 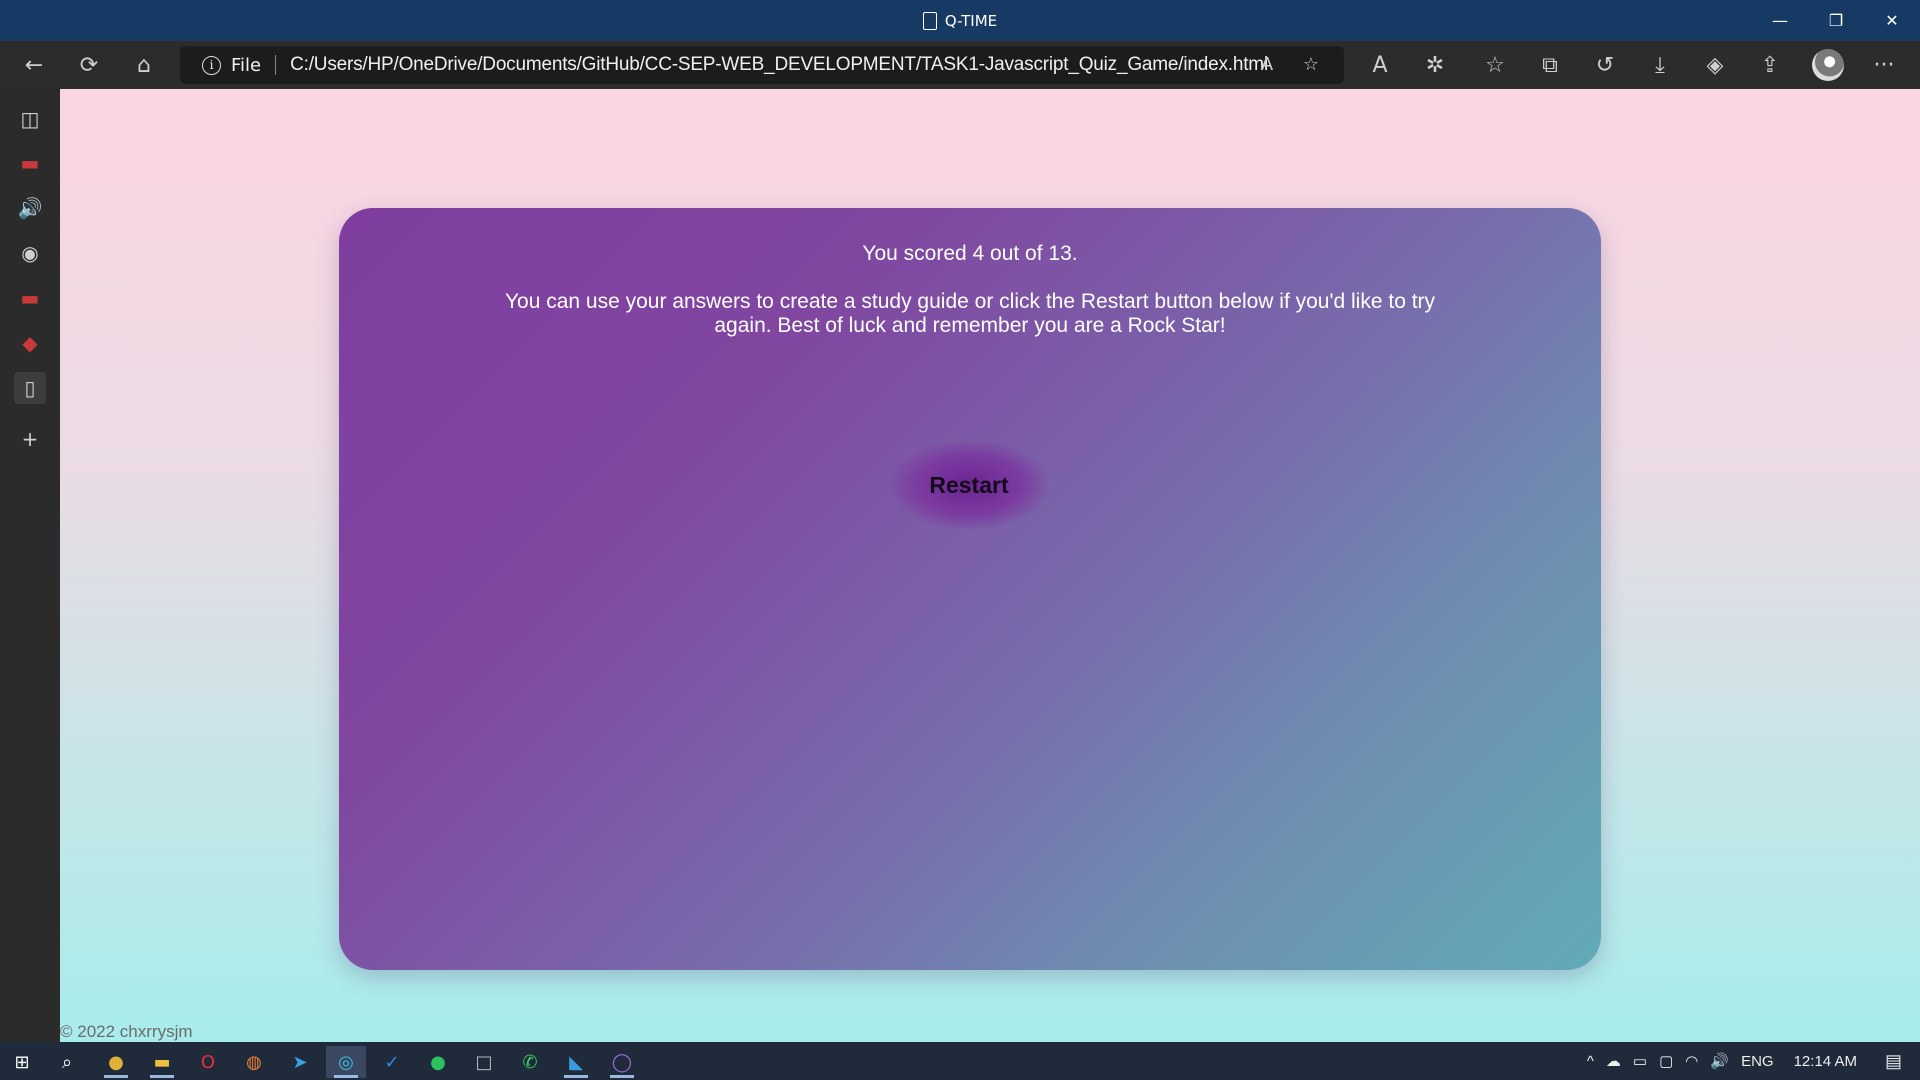 What do you see at coordinates (300, 1062) in the screenshot?
I see `telegram-app-icon: ➤` at bounding box center [300, 1062].